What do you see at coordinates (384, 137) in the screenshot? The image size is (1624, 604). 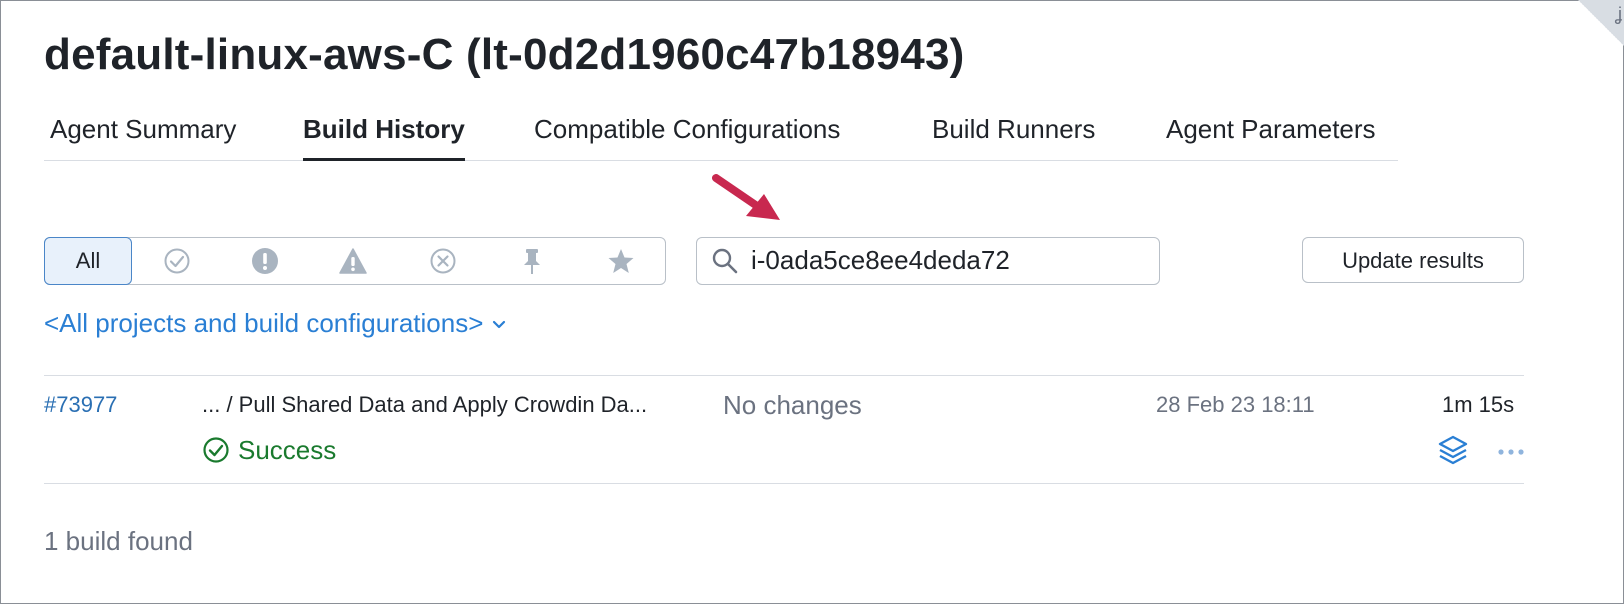 I see `tab-build-history: Build History` at bounding box center [384, 137].